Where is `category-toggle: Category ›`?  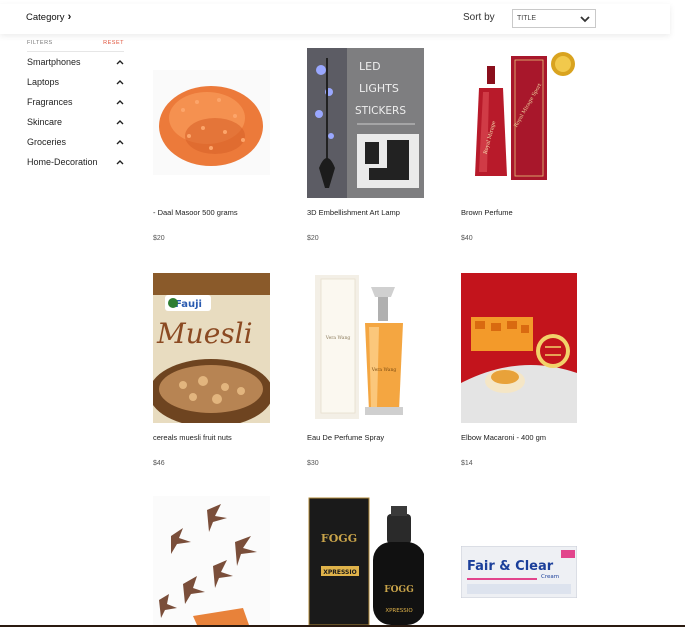
category-toggle: Category › is located at coordinates (49, 16).